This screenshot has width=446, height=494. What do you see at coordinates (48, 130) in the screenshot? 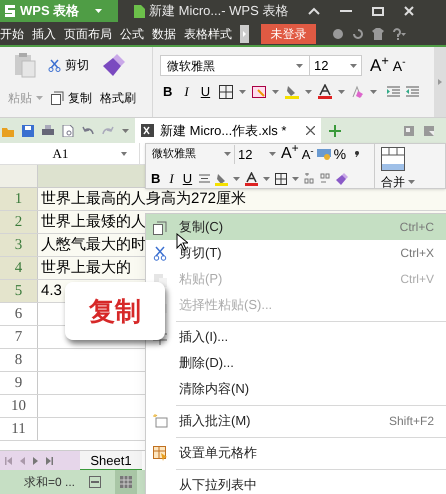
I see `print-icon` at bounding box center [48, 130].